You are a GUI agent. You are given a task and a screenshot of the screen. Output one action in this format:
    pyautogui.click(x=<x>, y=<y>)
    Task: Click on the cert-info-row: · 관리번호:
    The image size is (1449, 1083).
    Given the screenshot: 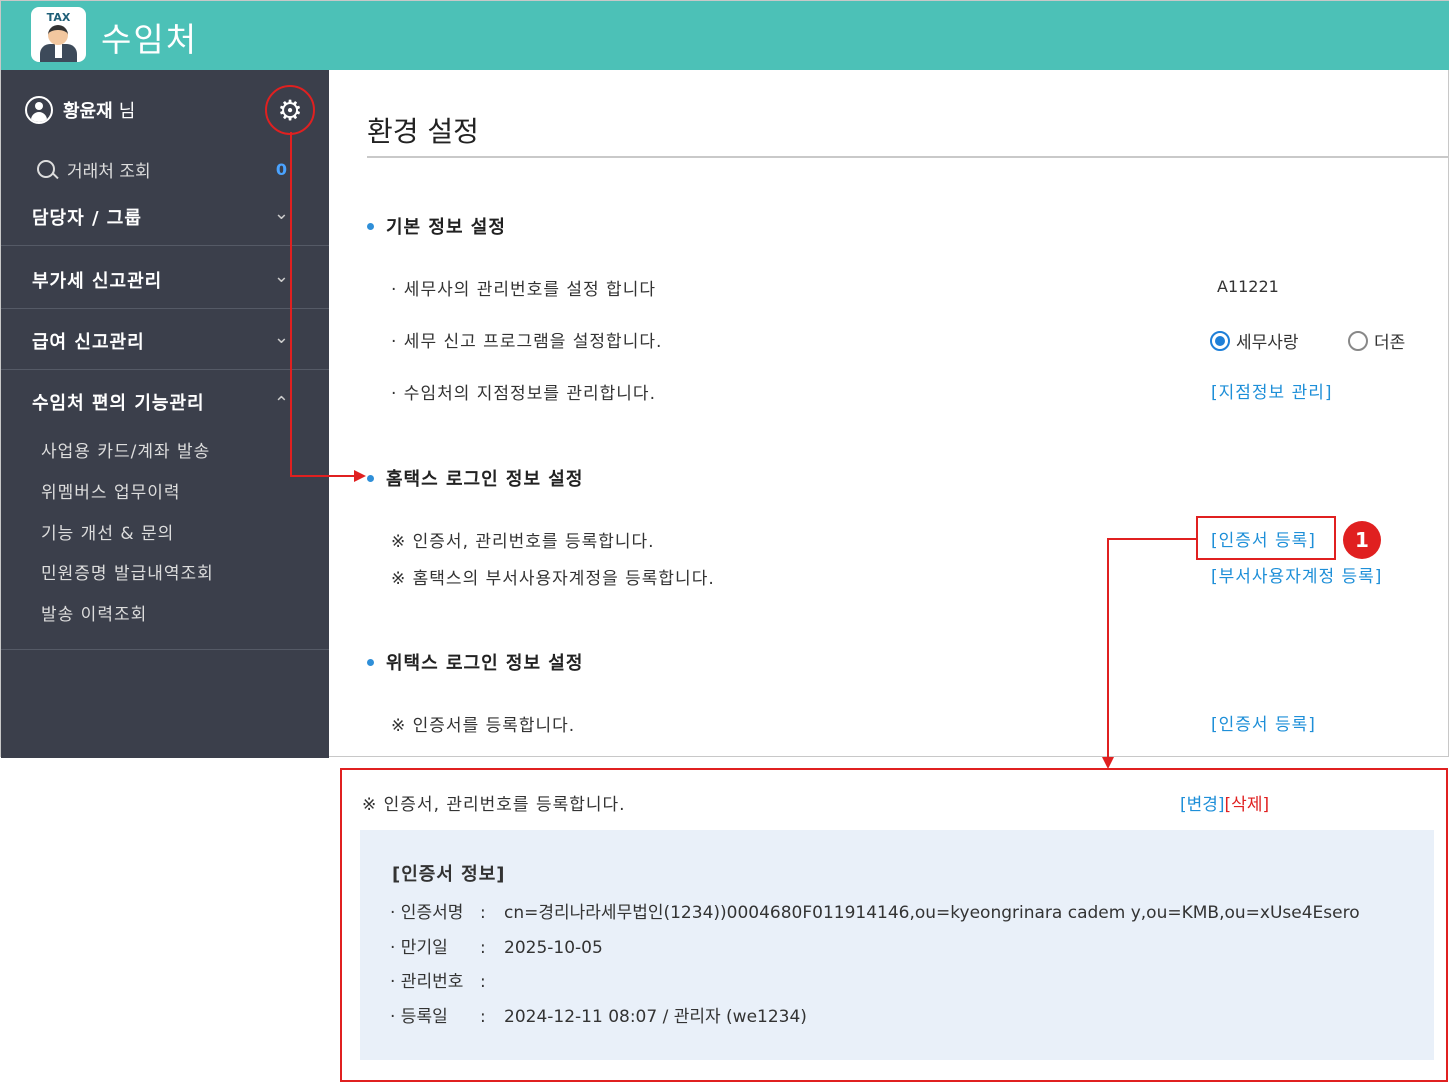 What is the action you would take?
    pyautogui.click(x=447, y=979)
    